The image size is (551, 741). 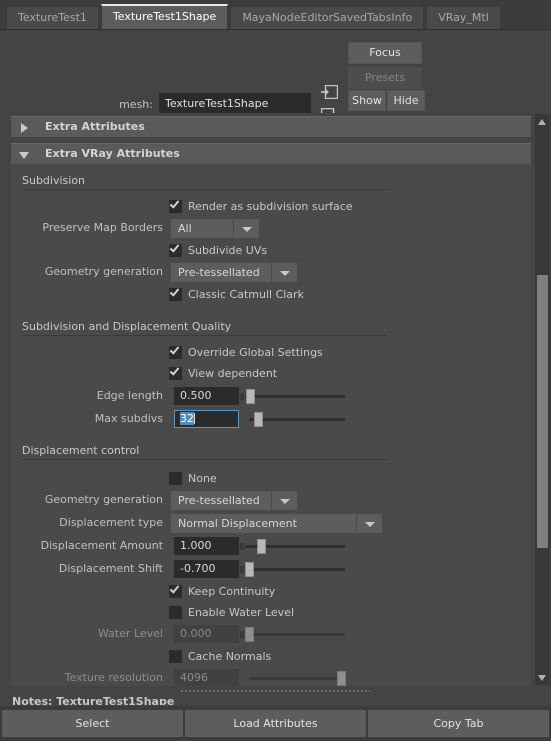 What do you see at coordinates (369, 523) in the screenshot?
I see `displacement-type-dropdown-arrow` at bounding box center [369, 523].